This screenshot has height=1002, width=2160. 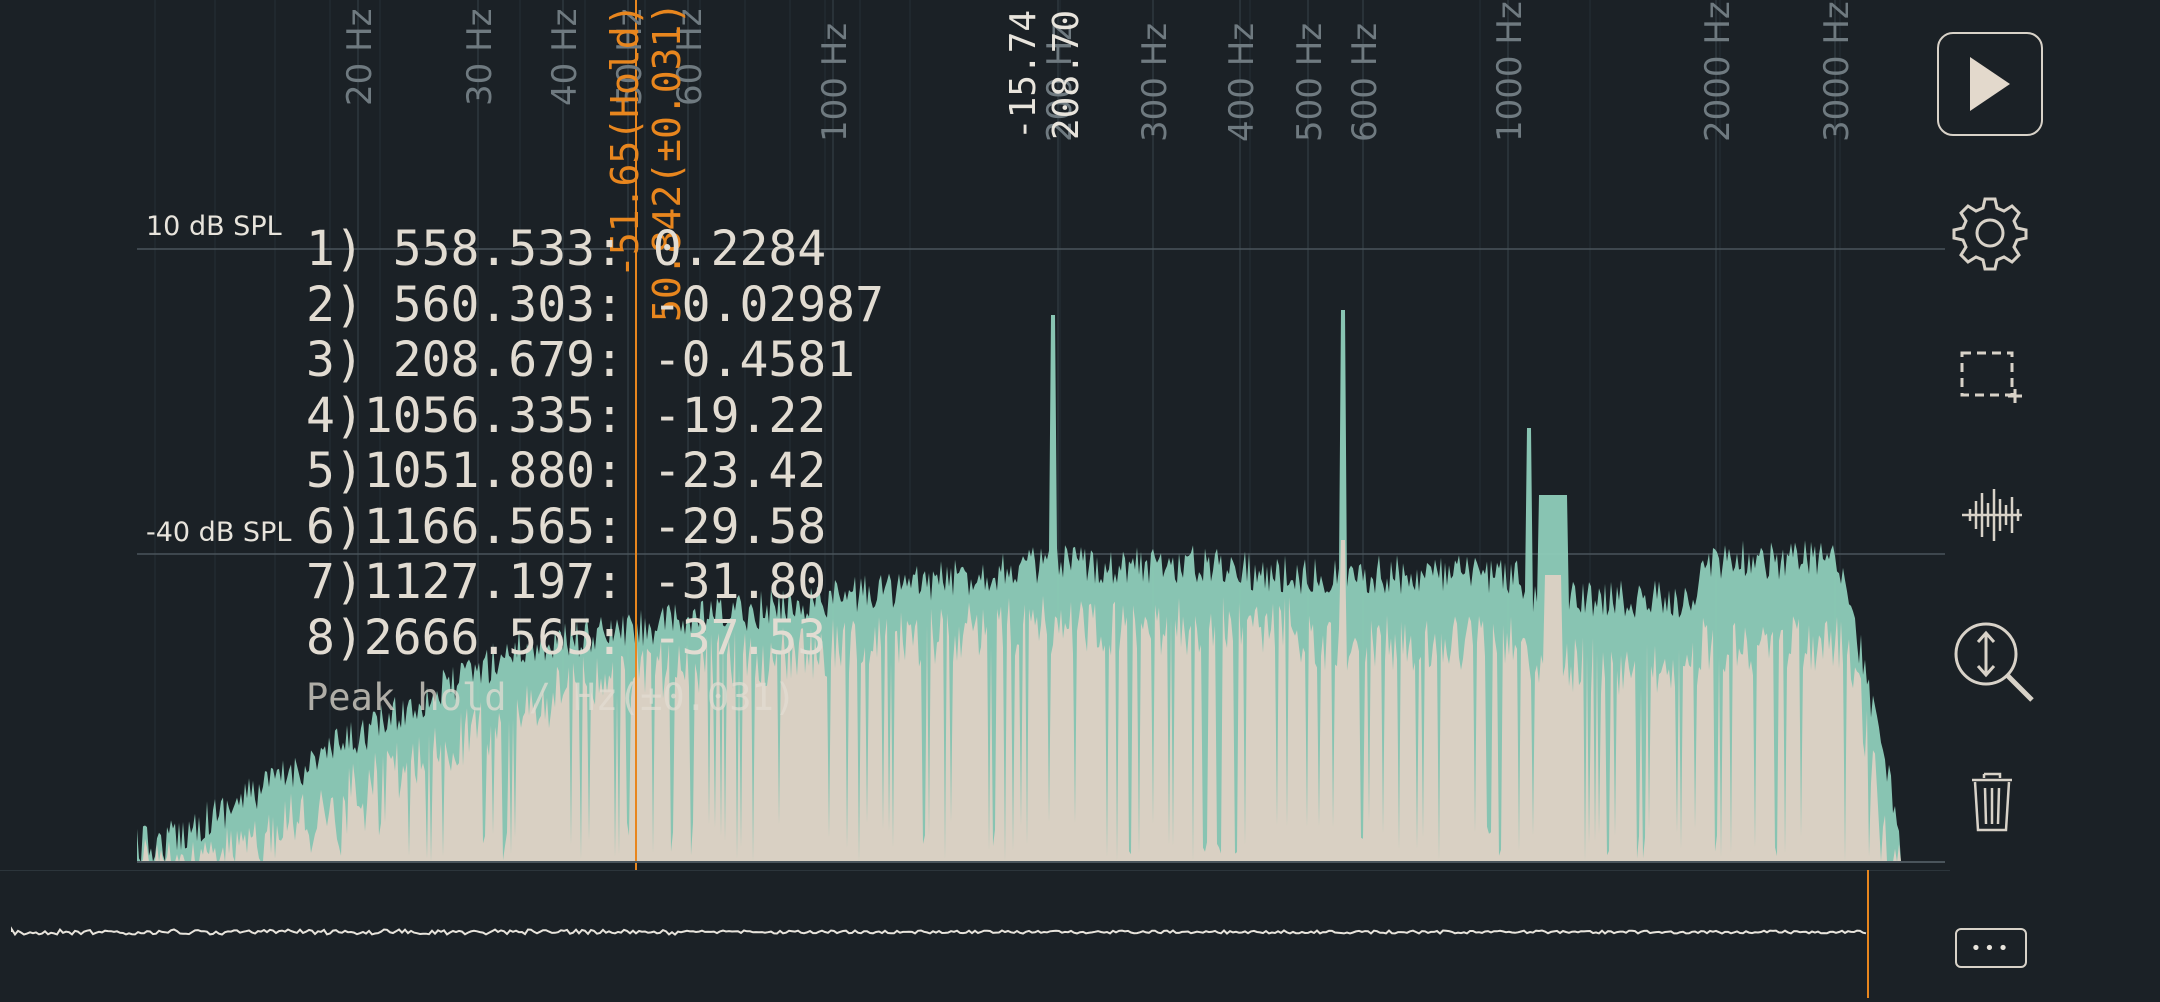 I want to click on cursor-freq-readout: 208.70, so click(x=1066, y=74).